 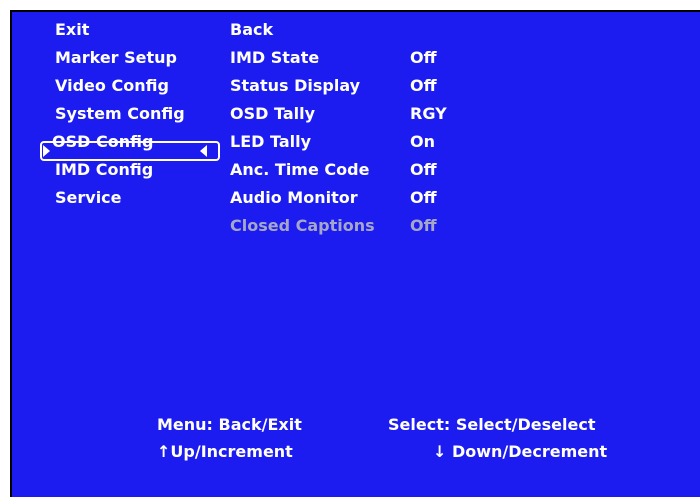 What do you see at coordinates (229, 424) in the screenshot?
I see `help-menu-hint: Menu: Back/Exit` at bounding box center [229, 424].